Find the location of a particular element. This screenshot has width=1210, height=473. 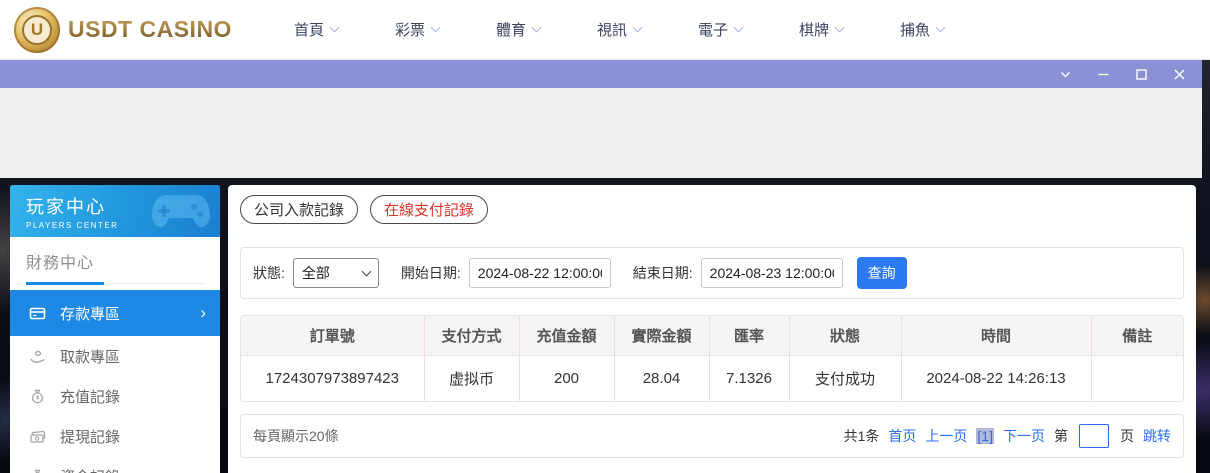

start-date-label: 開始日期: is located at coordinates (430, 273).